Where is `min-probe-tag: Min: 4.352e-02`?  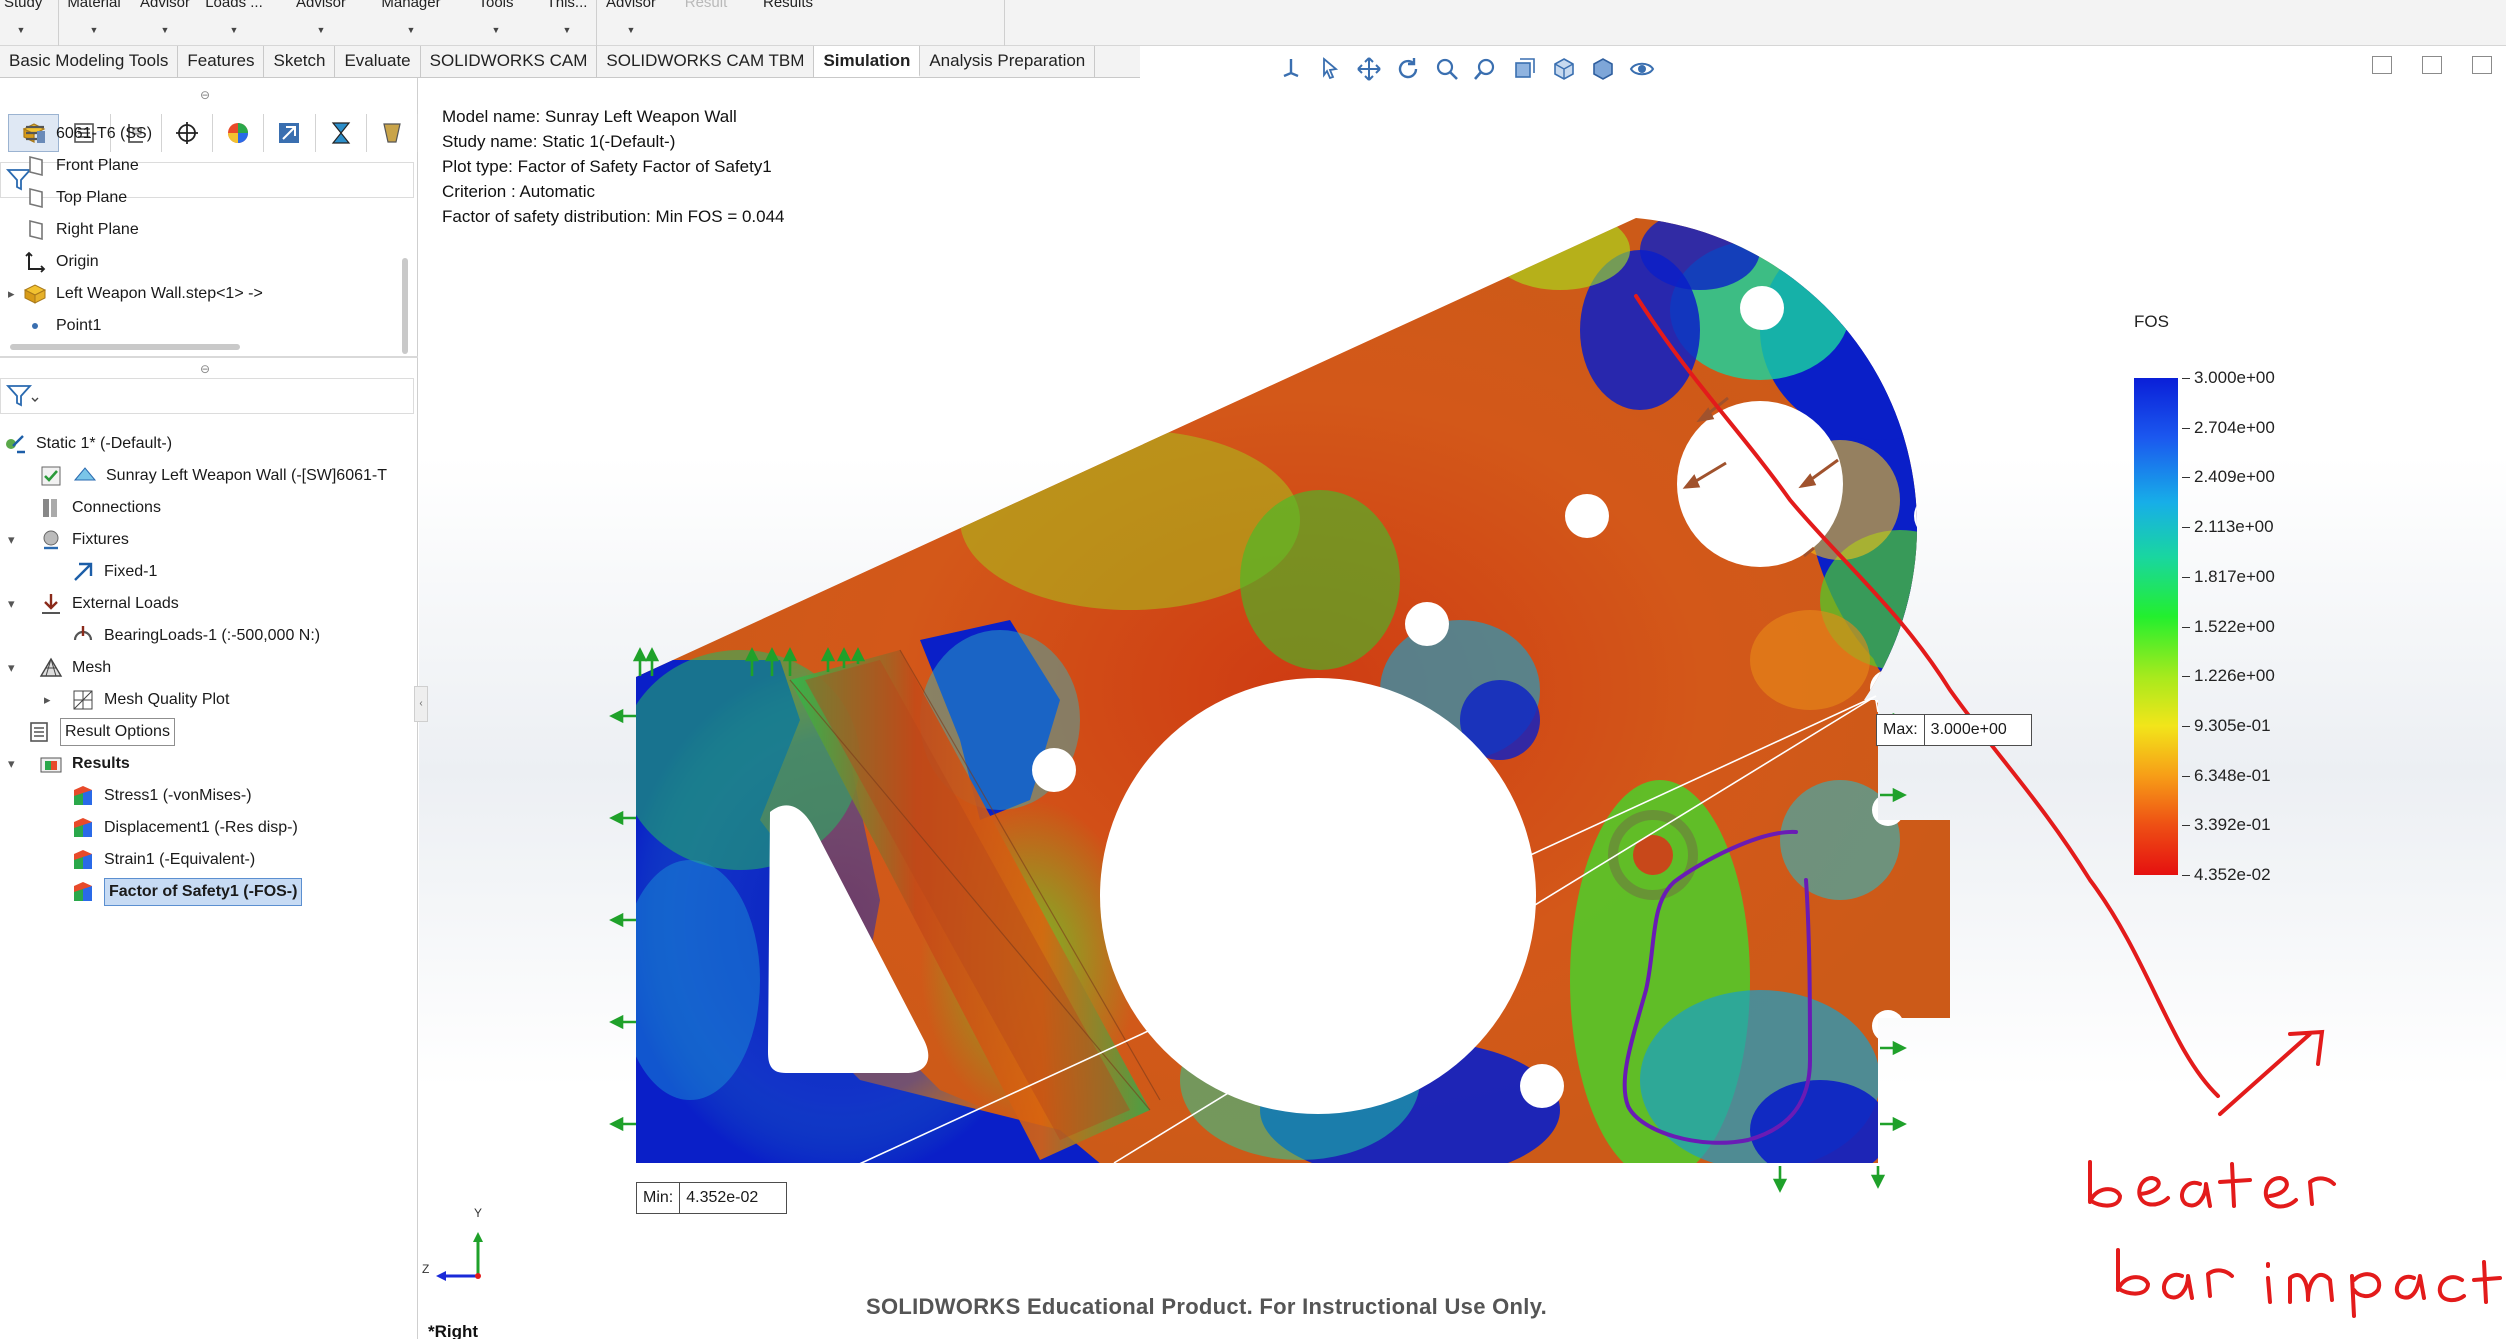 min-probe-tag: Min: 4.352e-02 is located at coordinates (712, 1198).